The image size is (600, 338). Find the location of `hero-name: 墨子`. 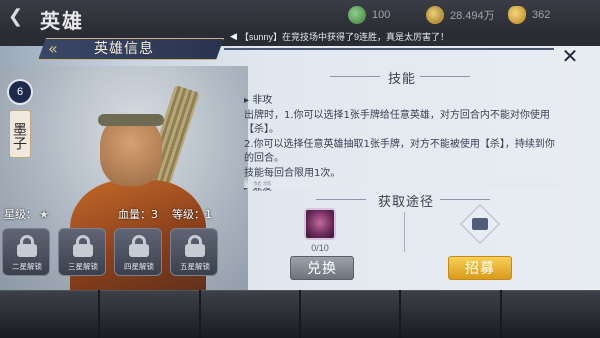

hero-name: 墨子 is located at coordinates (20, 134).